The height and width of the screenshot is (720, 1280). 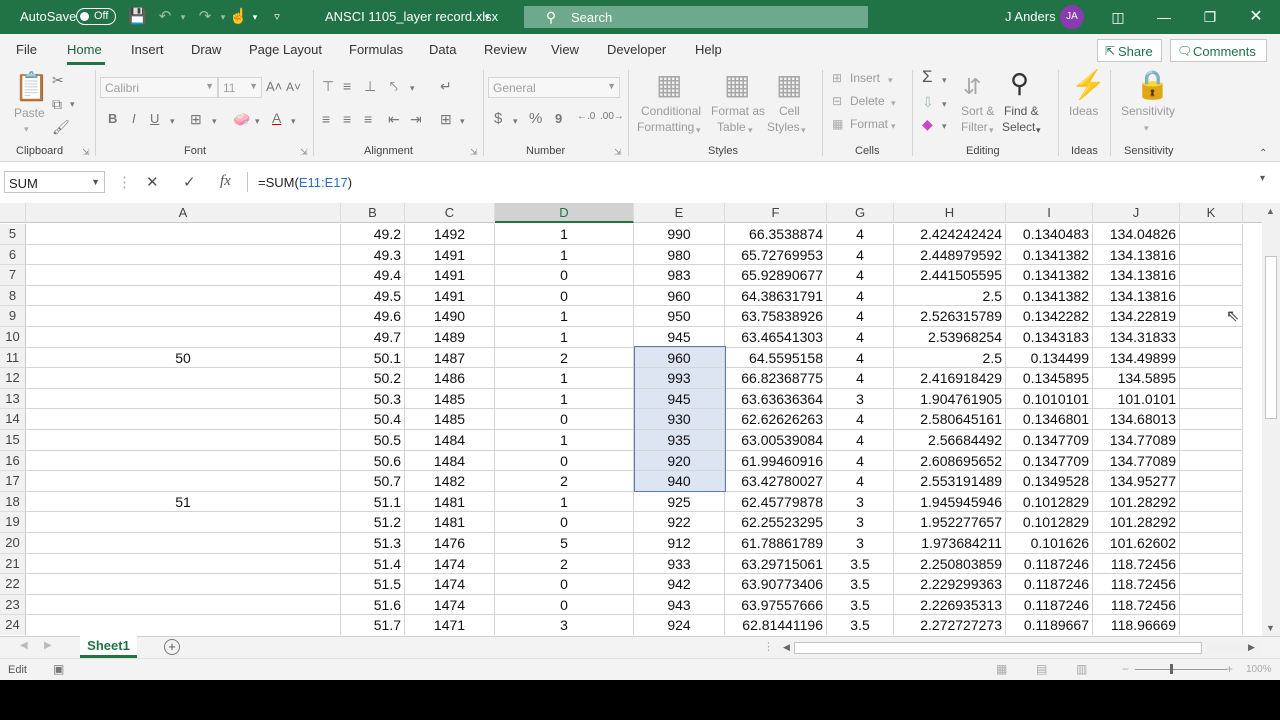 What do you see at coordinates (977, 111) in the screenshot?
I see `sort-filter-label-1: Sort &` at bounding box center [977, 111].